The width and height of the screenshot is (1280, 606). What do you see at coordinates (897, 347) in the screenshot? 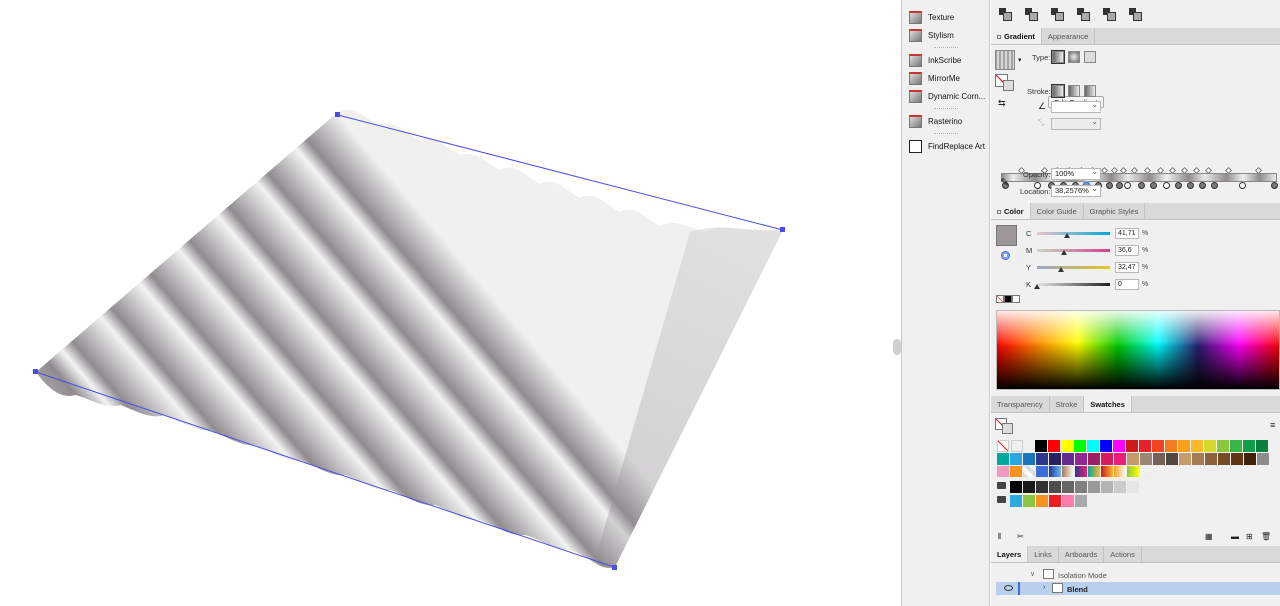
I see `panel-collapse-handle` at bounding box center [897, 347].